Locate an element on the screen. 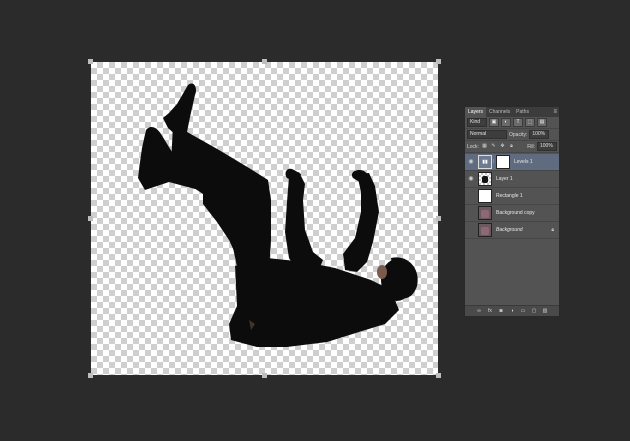 The height and width of the screenshot is (441, 630). lock-brush-icon: ✎ is located at coordinates (493, 146).